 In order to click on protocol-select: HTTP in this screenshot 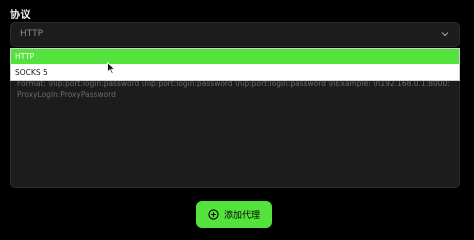, I will do `click(235, 34)`.